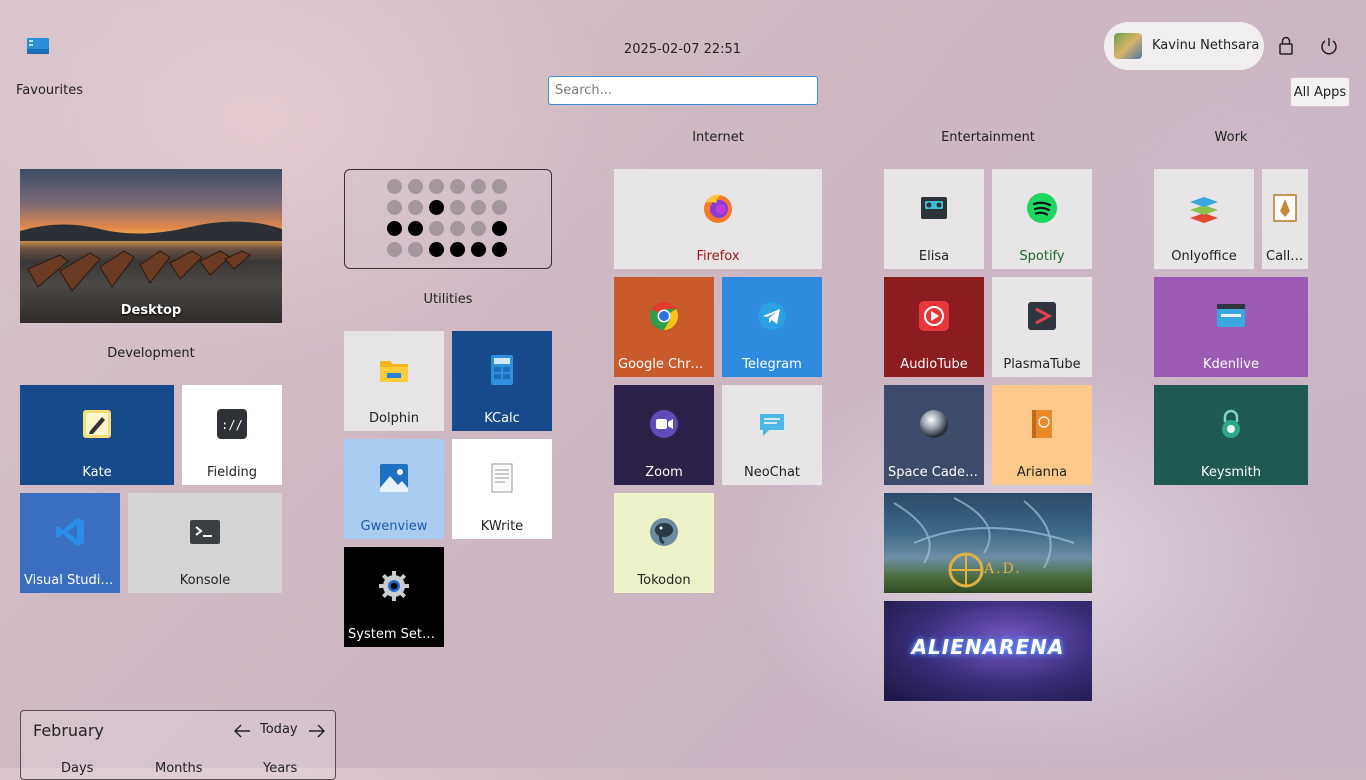  I want to click on zoom-label: Zoom, so click(664, 472).